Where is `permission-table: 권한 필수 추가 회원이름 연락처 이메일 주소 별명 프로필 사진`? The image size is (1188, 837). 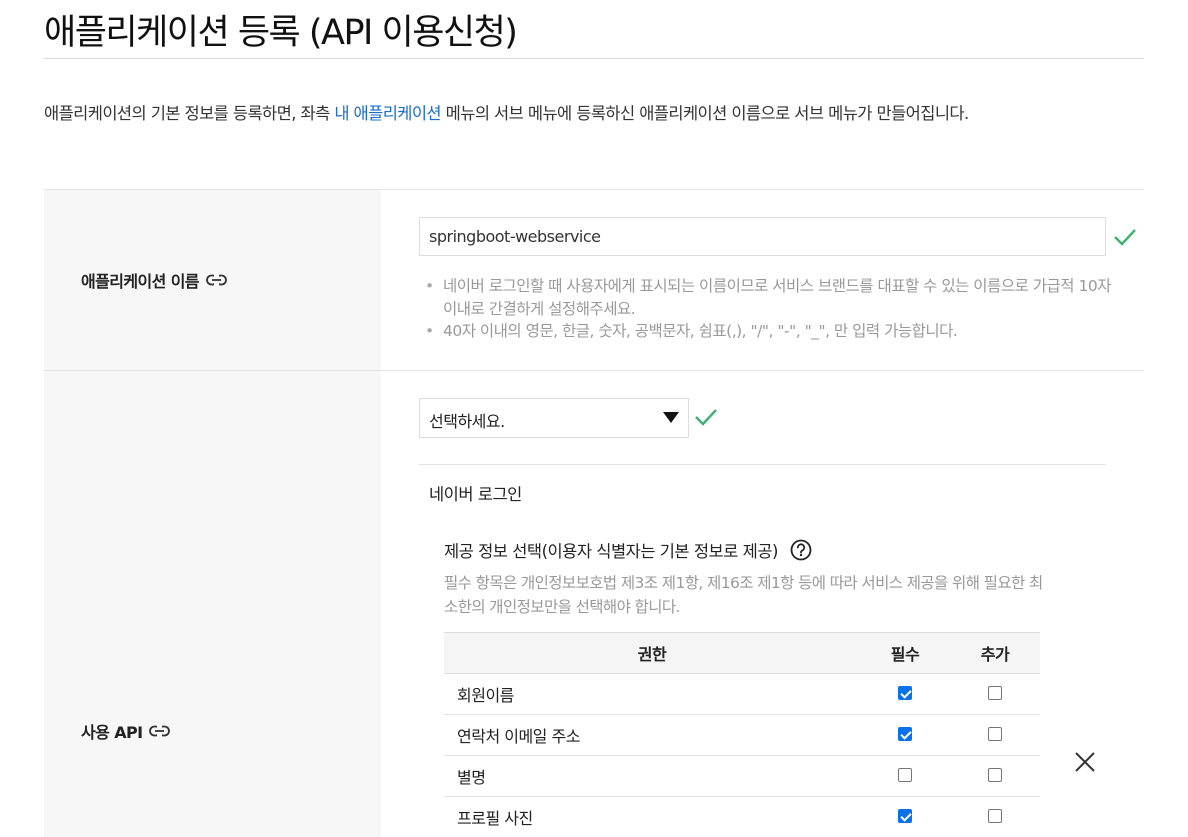 permission-table: 권한 필수 추가 회원이름 연락처 이메일 주소 별명 프로필 사진 is located at coordinates (742, 734).